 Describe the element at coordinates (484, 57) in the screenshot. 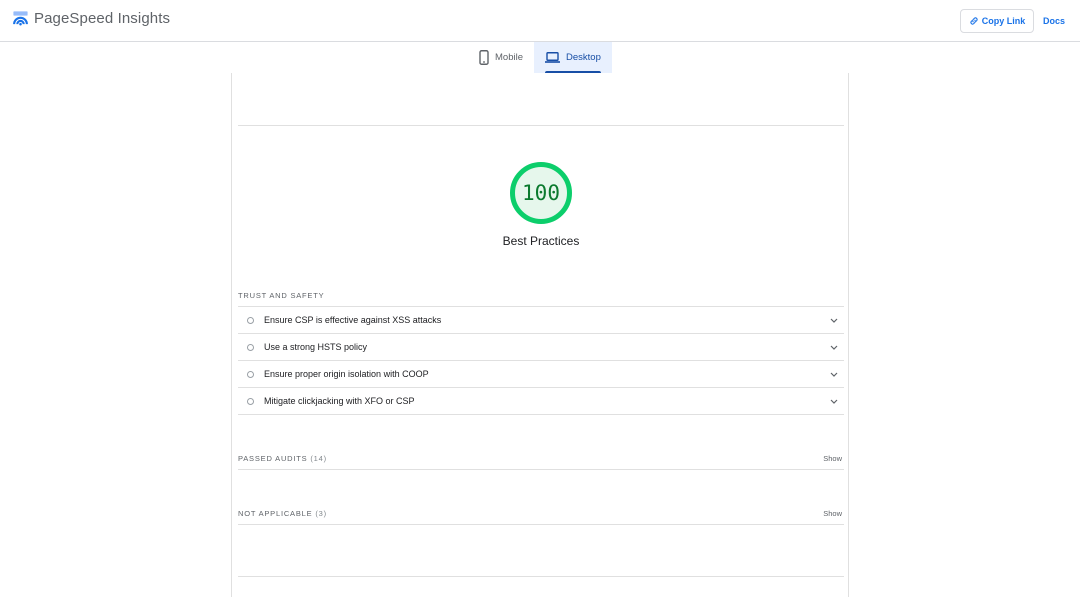

I see `smartphone-icon` at that location.